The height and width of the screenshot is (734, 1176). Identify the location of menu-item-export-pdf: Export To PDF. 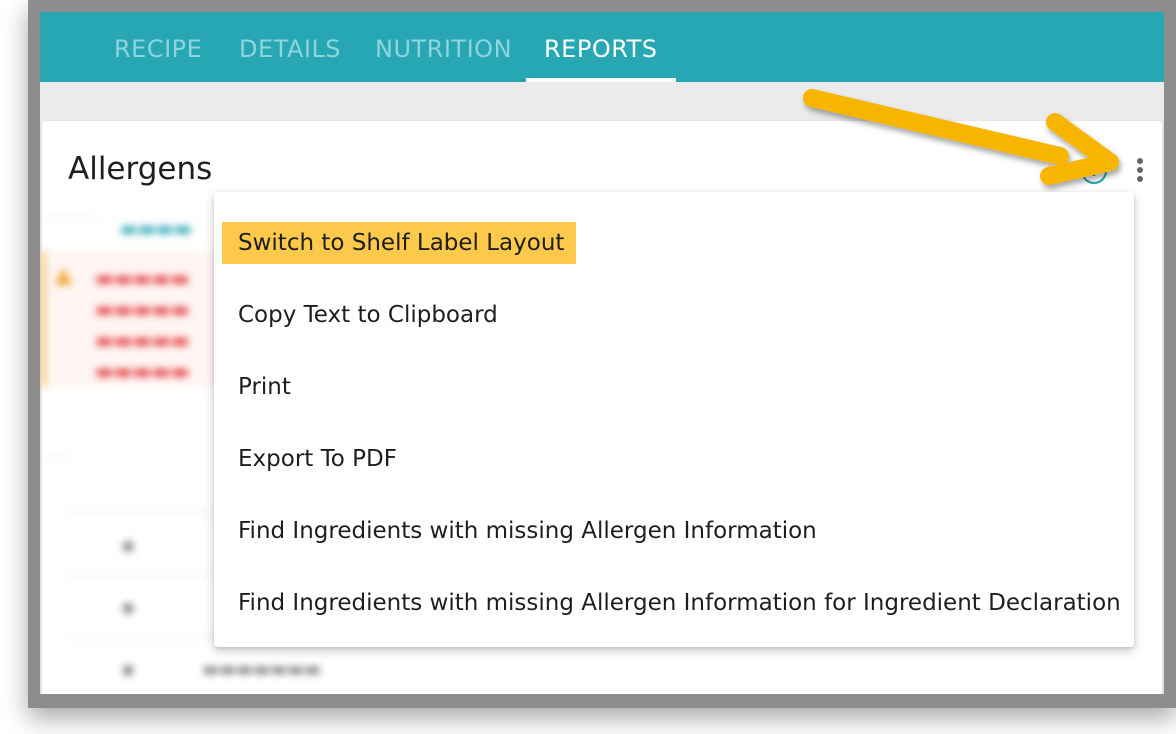
(317, 459).